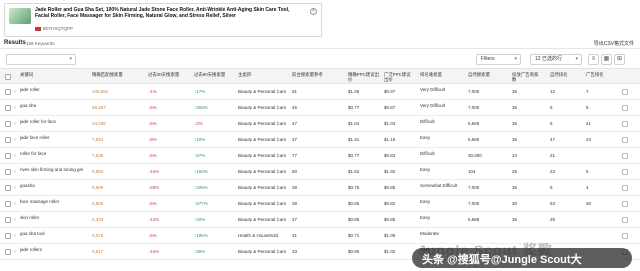 The image size is (640, 271). I want to click on select-all-checkbox, so click(8, 77).